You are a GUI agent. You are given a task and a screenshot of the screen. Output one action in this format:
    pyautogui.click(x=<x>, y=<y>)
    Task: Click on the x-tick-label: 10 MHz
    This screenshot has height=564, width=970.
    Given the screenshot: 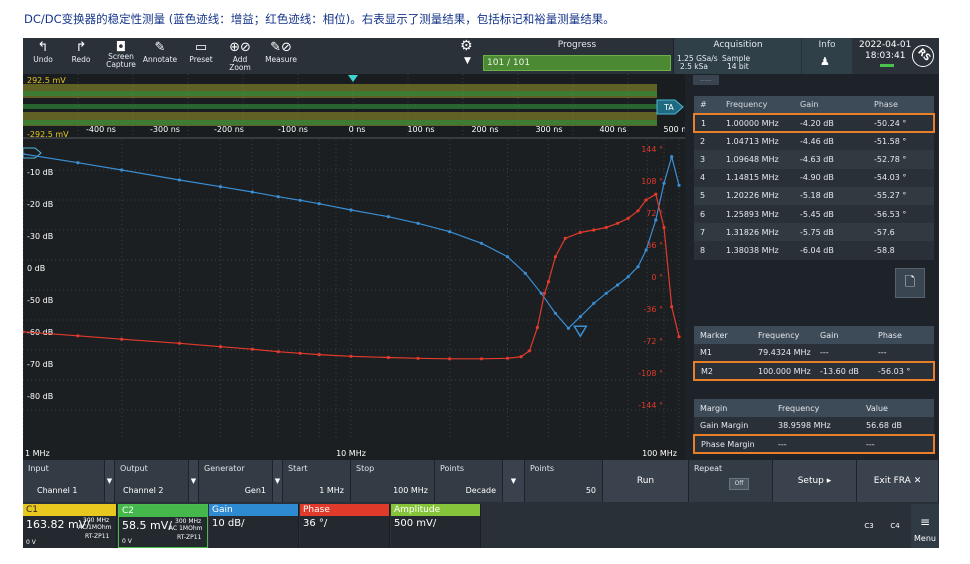 What is the action you would take?
    pyautogui.click(x=351, y=453)
    